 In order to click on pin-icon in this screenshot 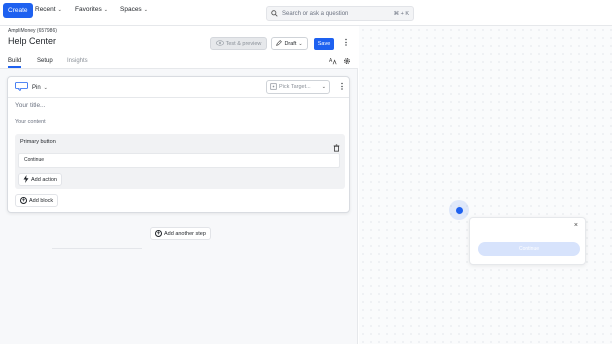, I will do `click(22, 87)`.